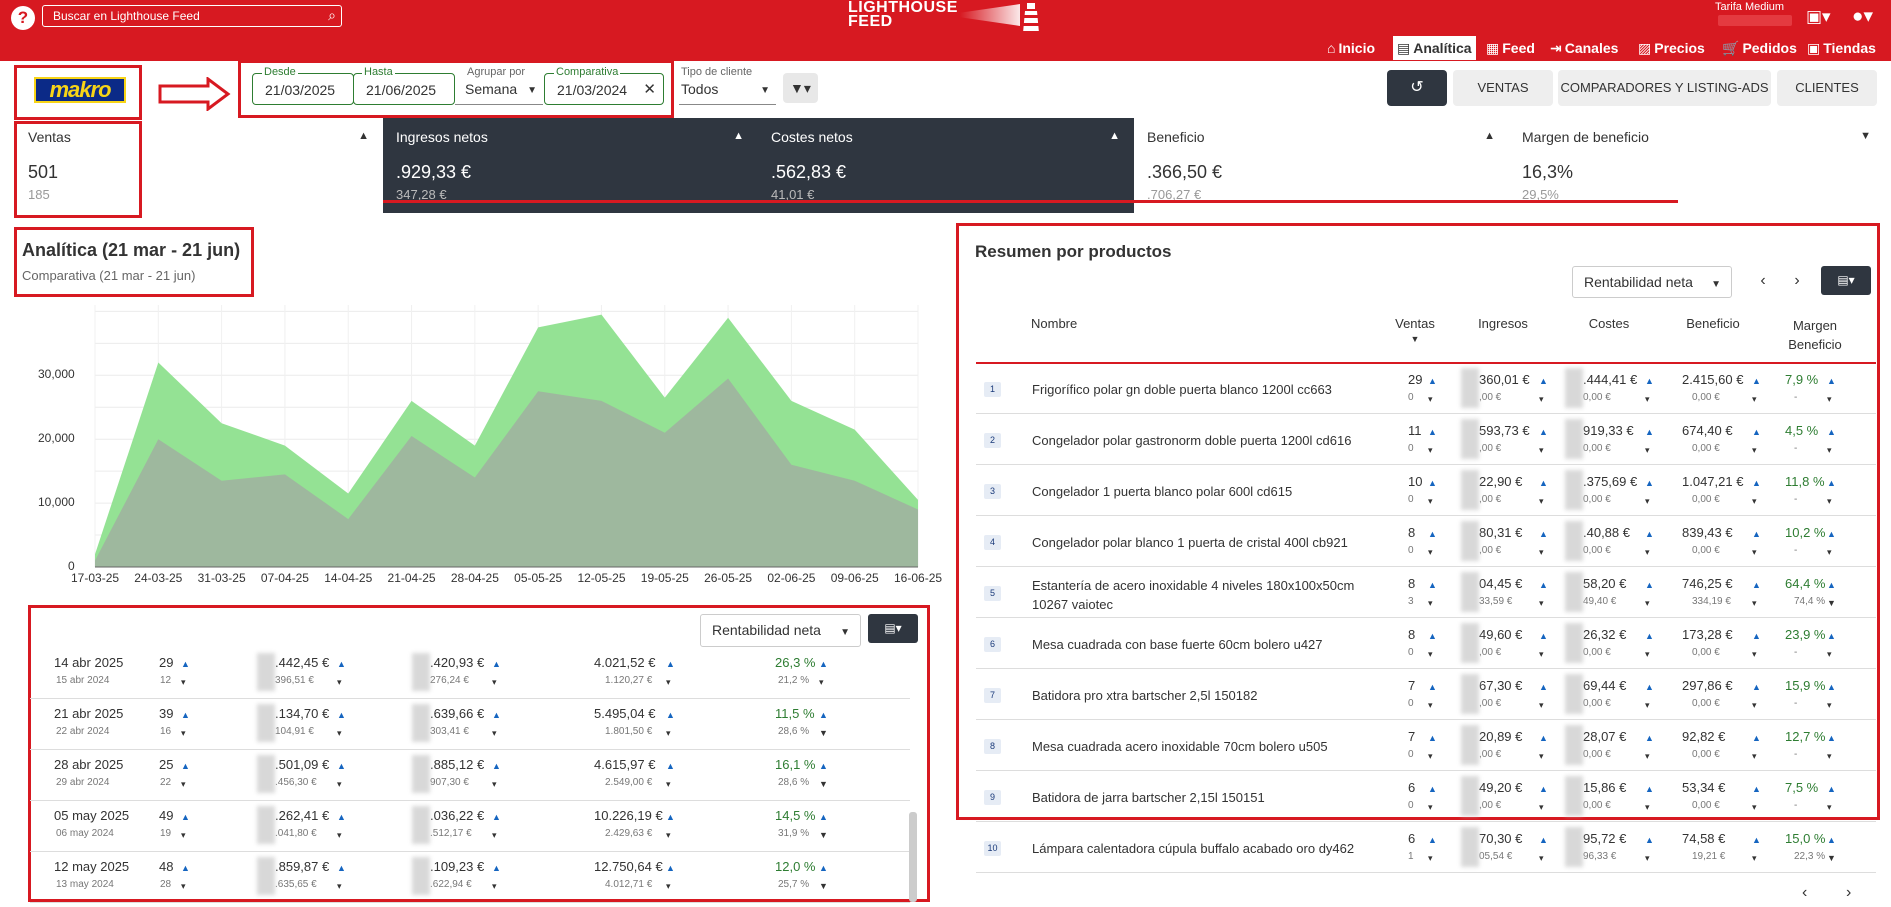  Describe the element at coordinates (1818, 17) in the screenshot. I see `store-switch-icon: ▣▾` at that location.